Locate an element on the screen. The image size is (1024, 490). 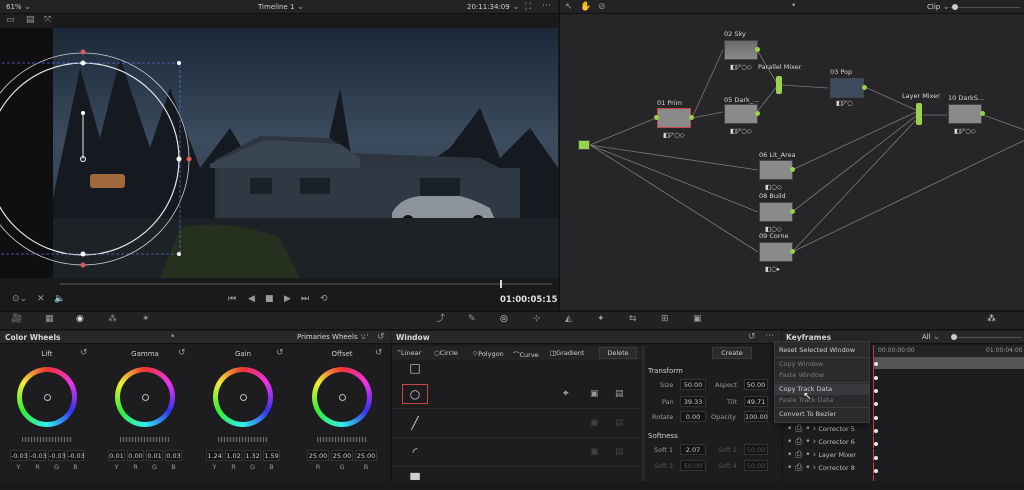
playhead-marker is located at coordinates (501, 284).